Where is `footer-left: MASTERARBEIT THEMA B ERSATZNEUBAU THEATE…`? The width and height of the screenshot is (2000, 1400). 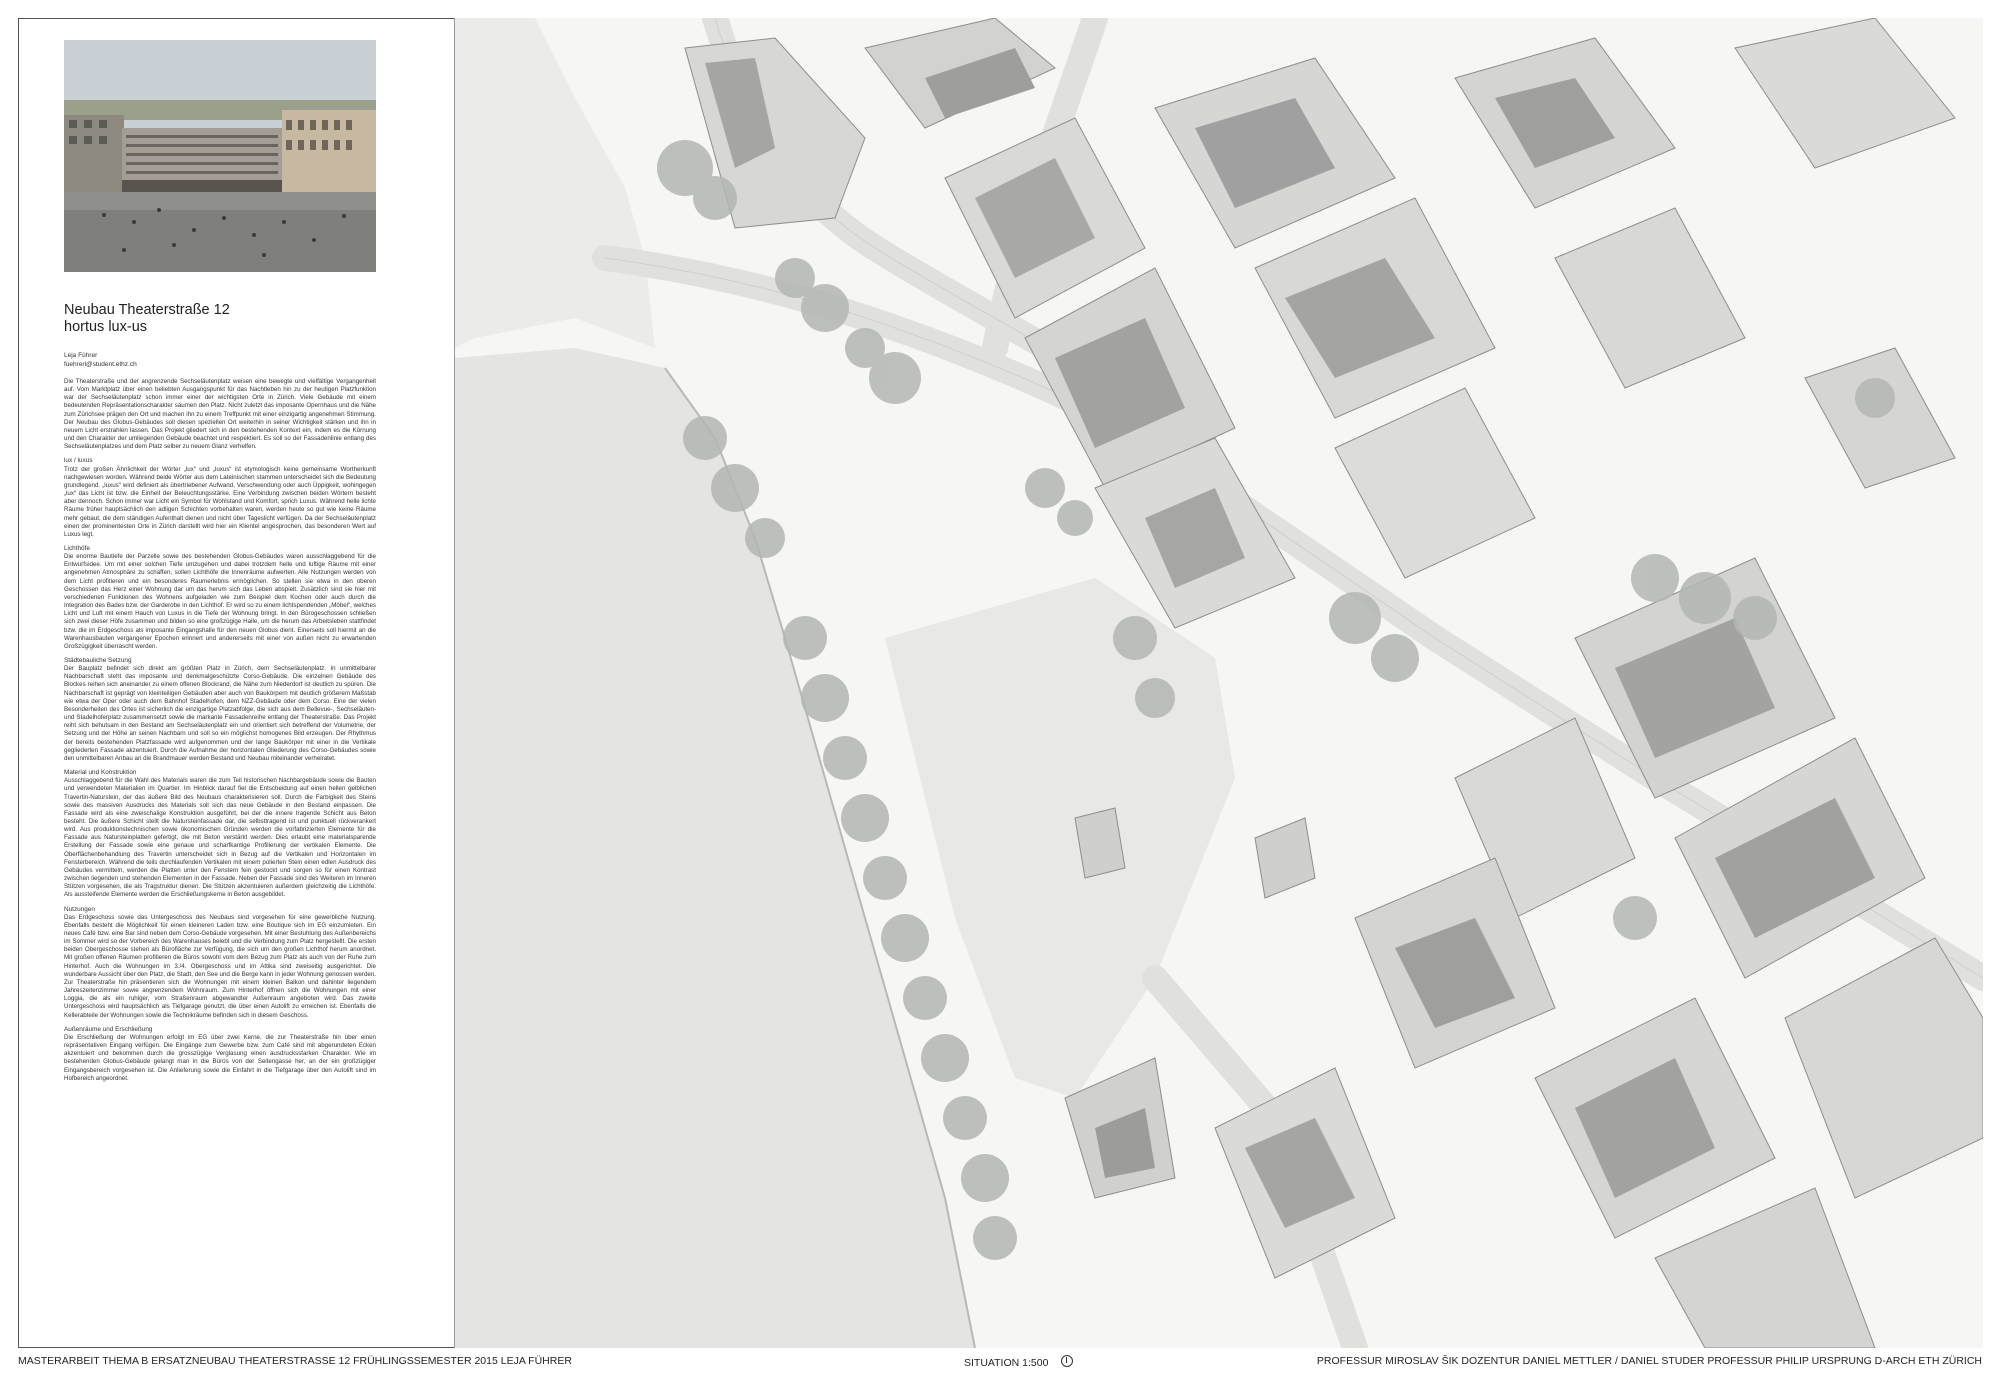 footer-left: MASTERARBEIT THEMA B ERSATZNEUBAU THEATE… is located at coordinates (295, 1361).